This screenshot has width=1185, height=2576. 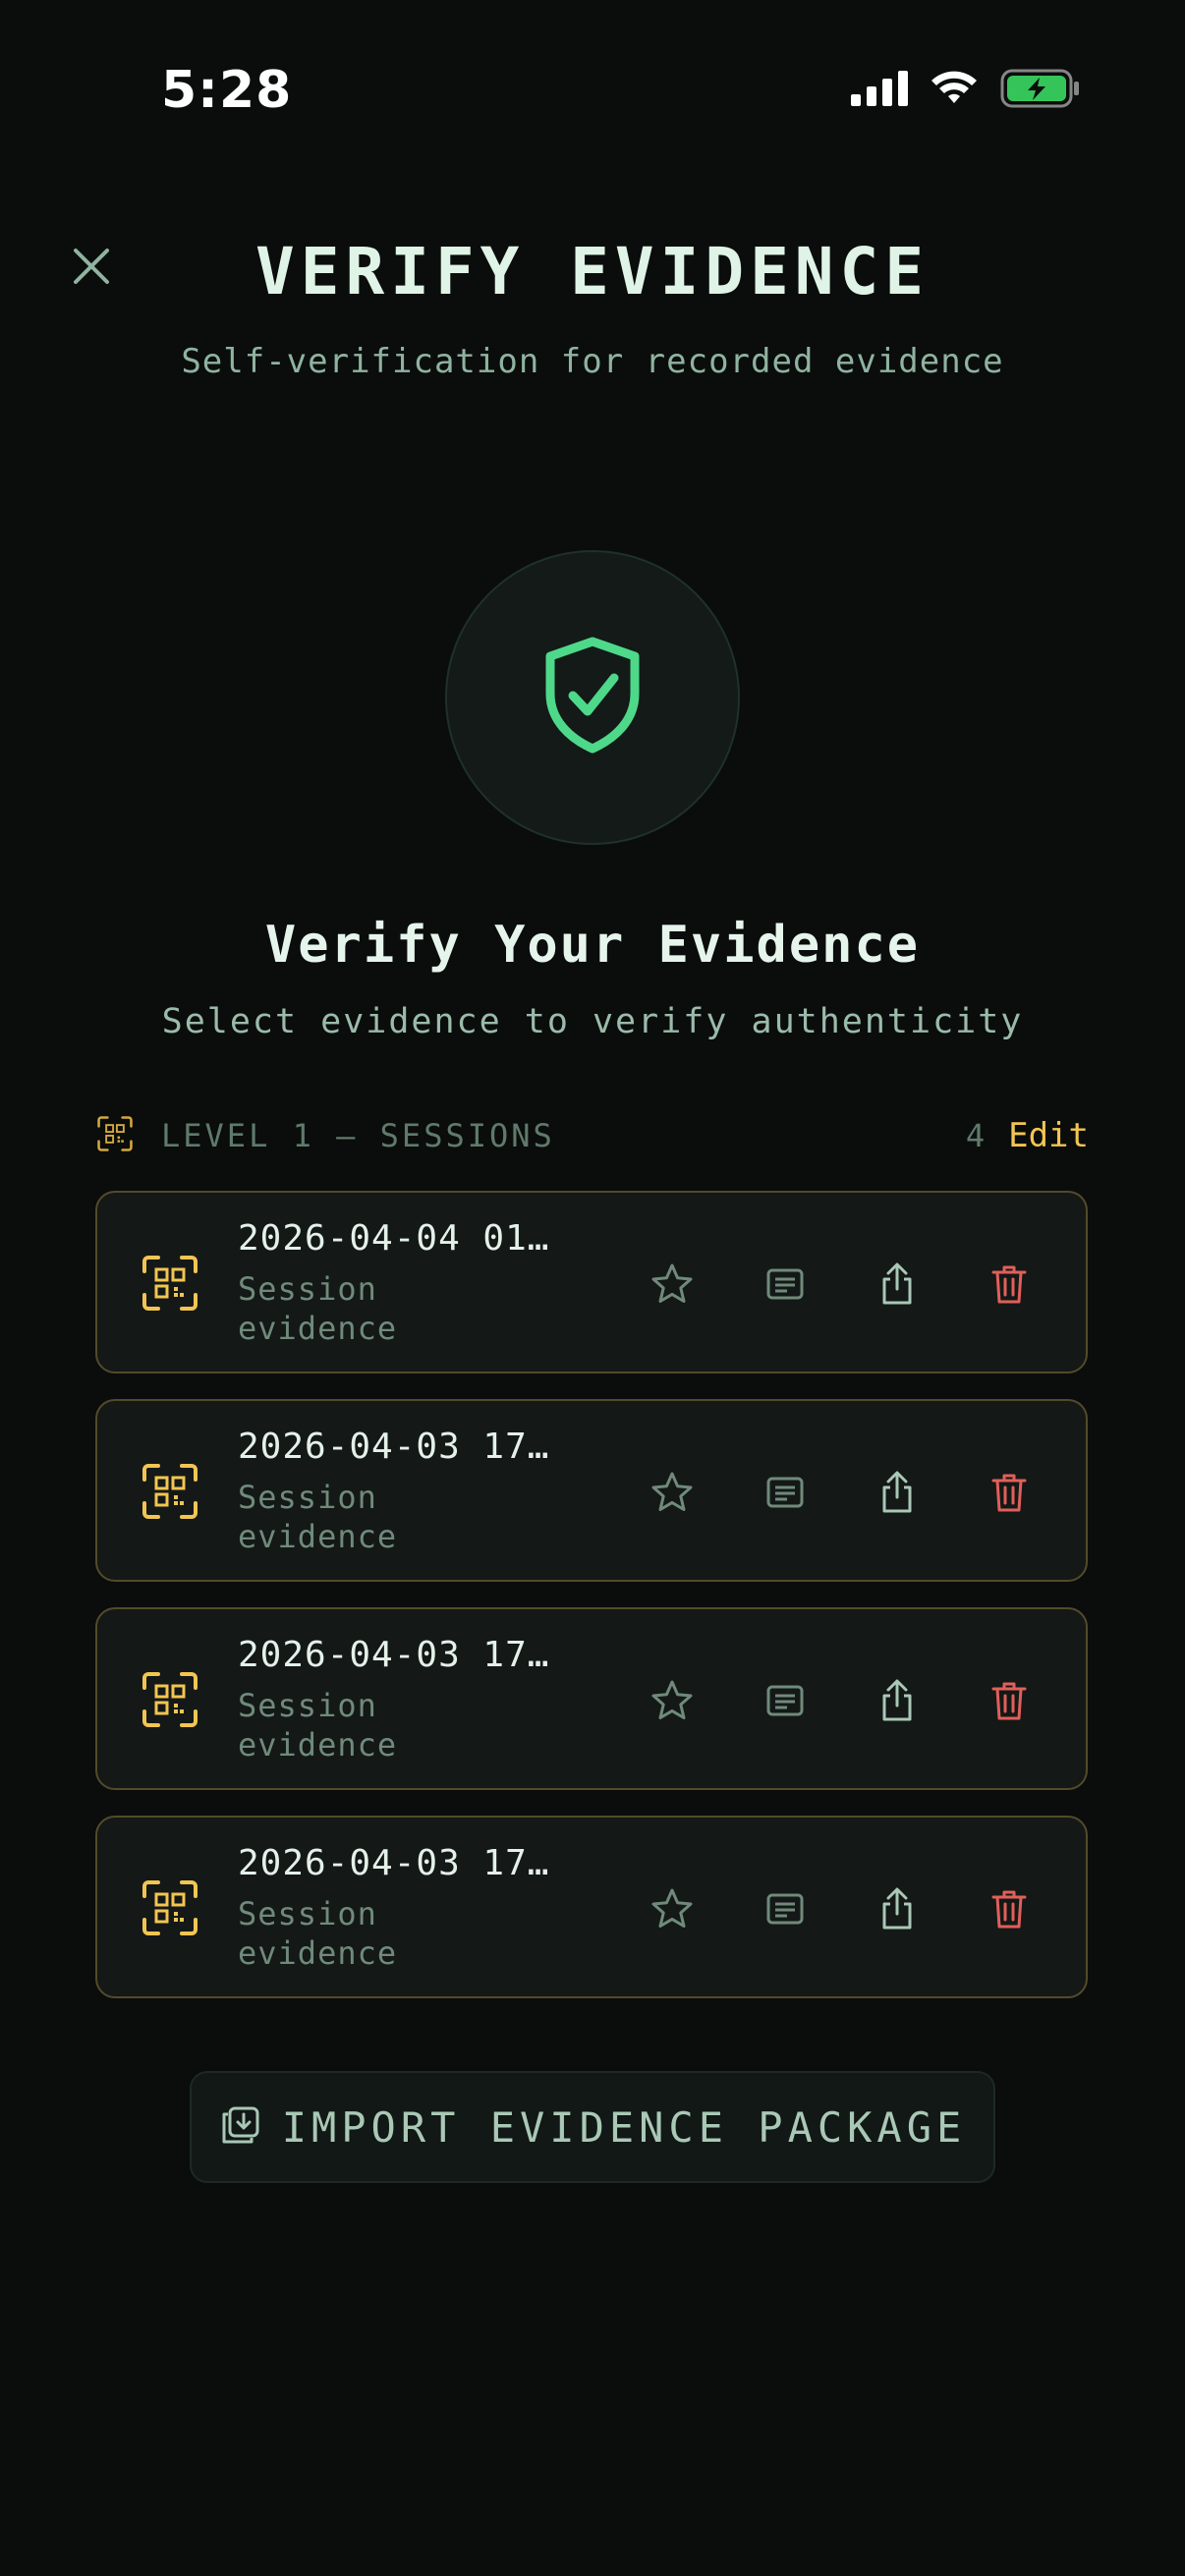 I want to click on page-title: VERIFY EVIDENCE, so click(x=592, y=271).